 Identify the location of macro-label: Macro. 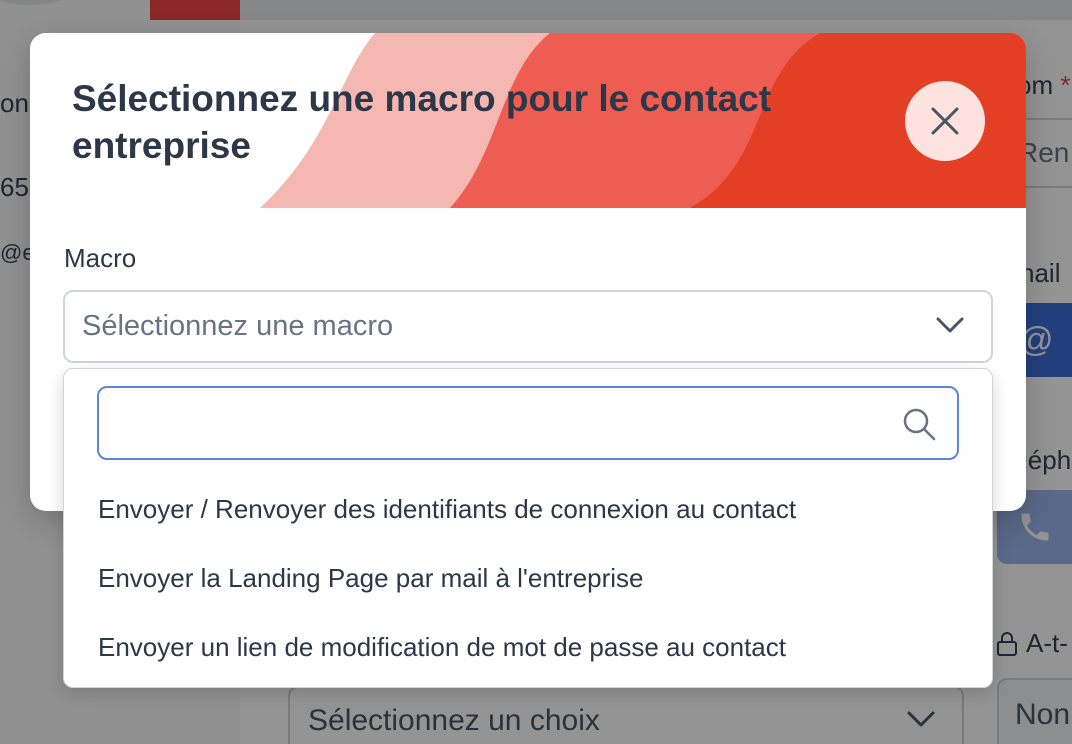
(100, 258).